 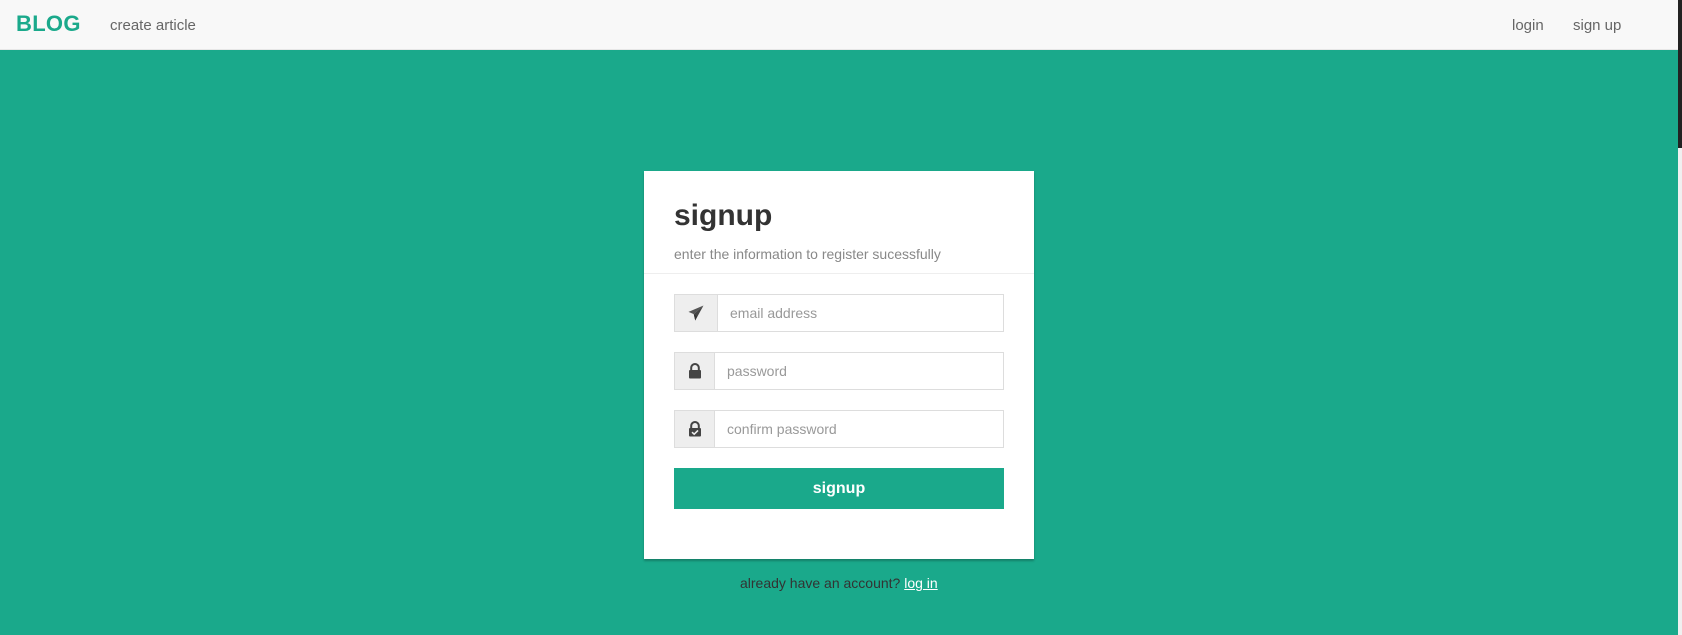 What do you see at coordinates (839, 488) in the screenshot?
I see `signup-submit-button: signup` at bounding box center [839, 488].